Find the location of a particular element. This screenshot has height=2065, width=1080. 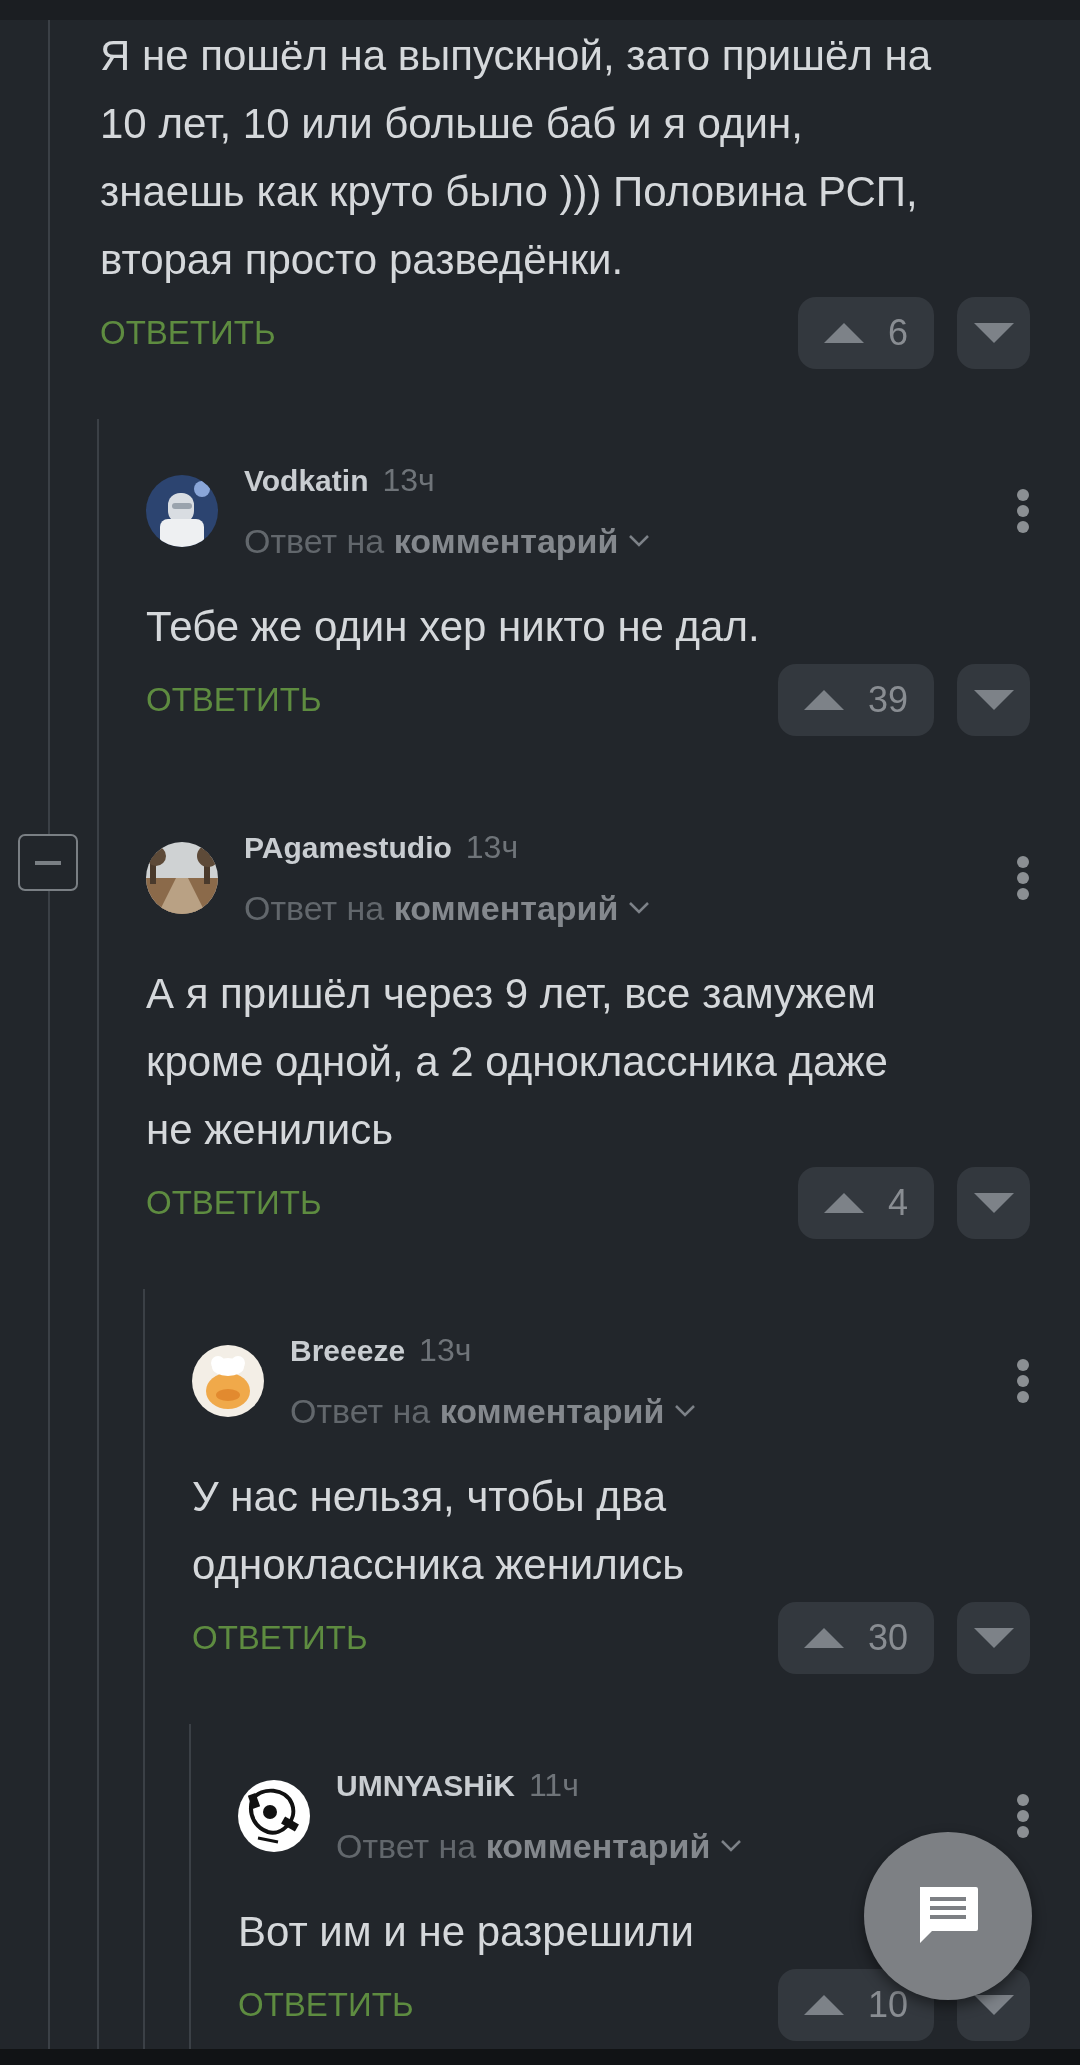

comment-text: Вот им и не разрешили is located at coordinates (466, 1932).